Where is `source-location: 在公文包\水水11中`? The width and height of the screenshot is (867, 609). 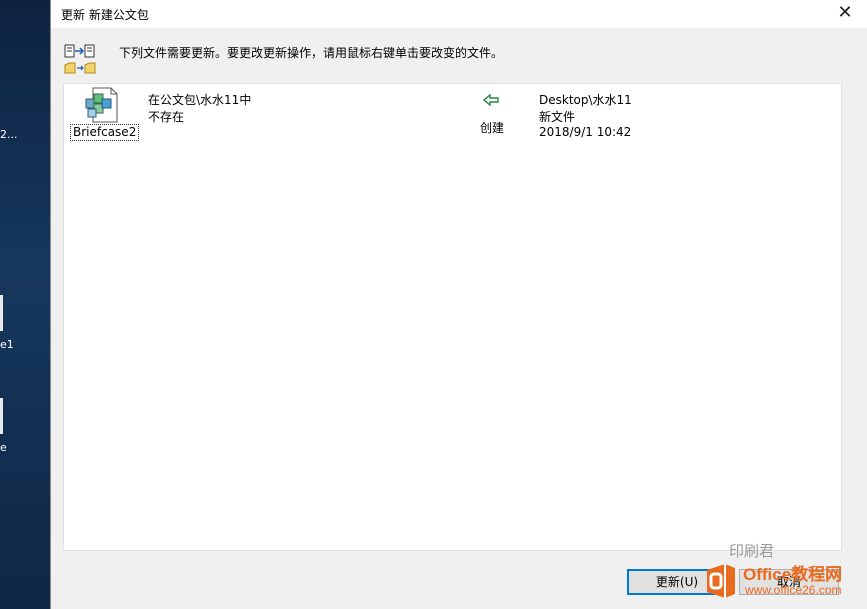
source-location: 在公文包\水水11中 is located at coordinates (200, 100).